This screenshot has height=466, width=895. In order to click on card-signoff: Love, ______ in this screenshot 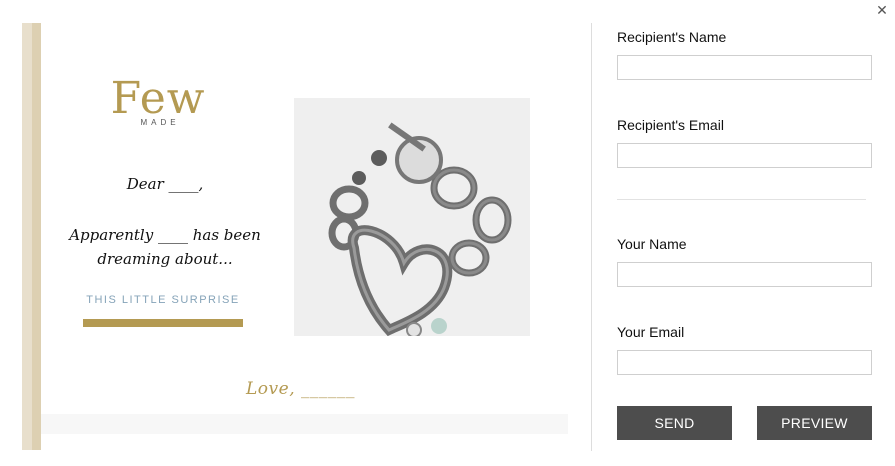, I will do `click(300, 389)`.